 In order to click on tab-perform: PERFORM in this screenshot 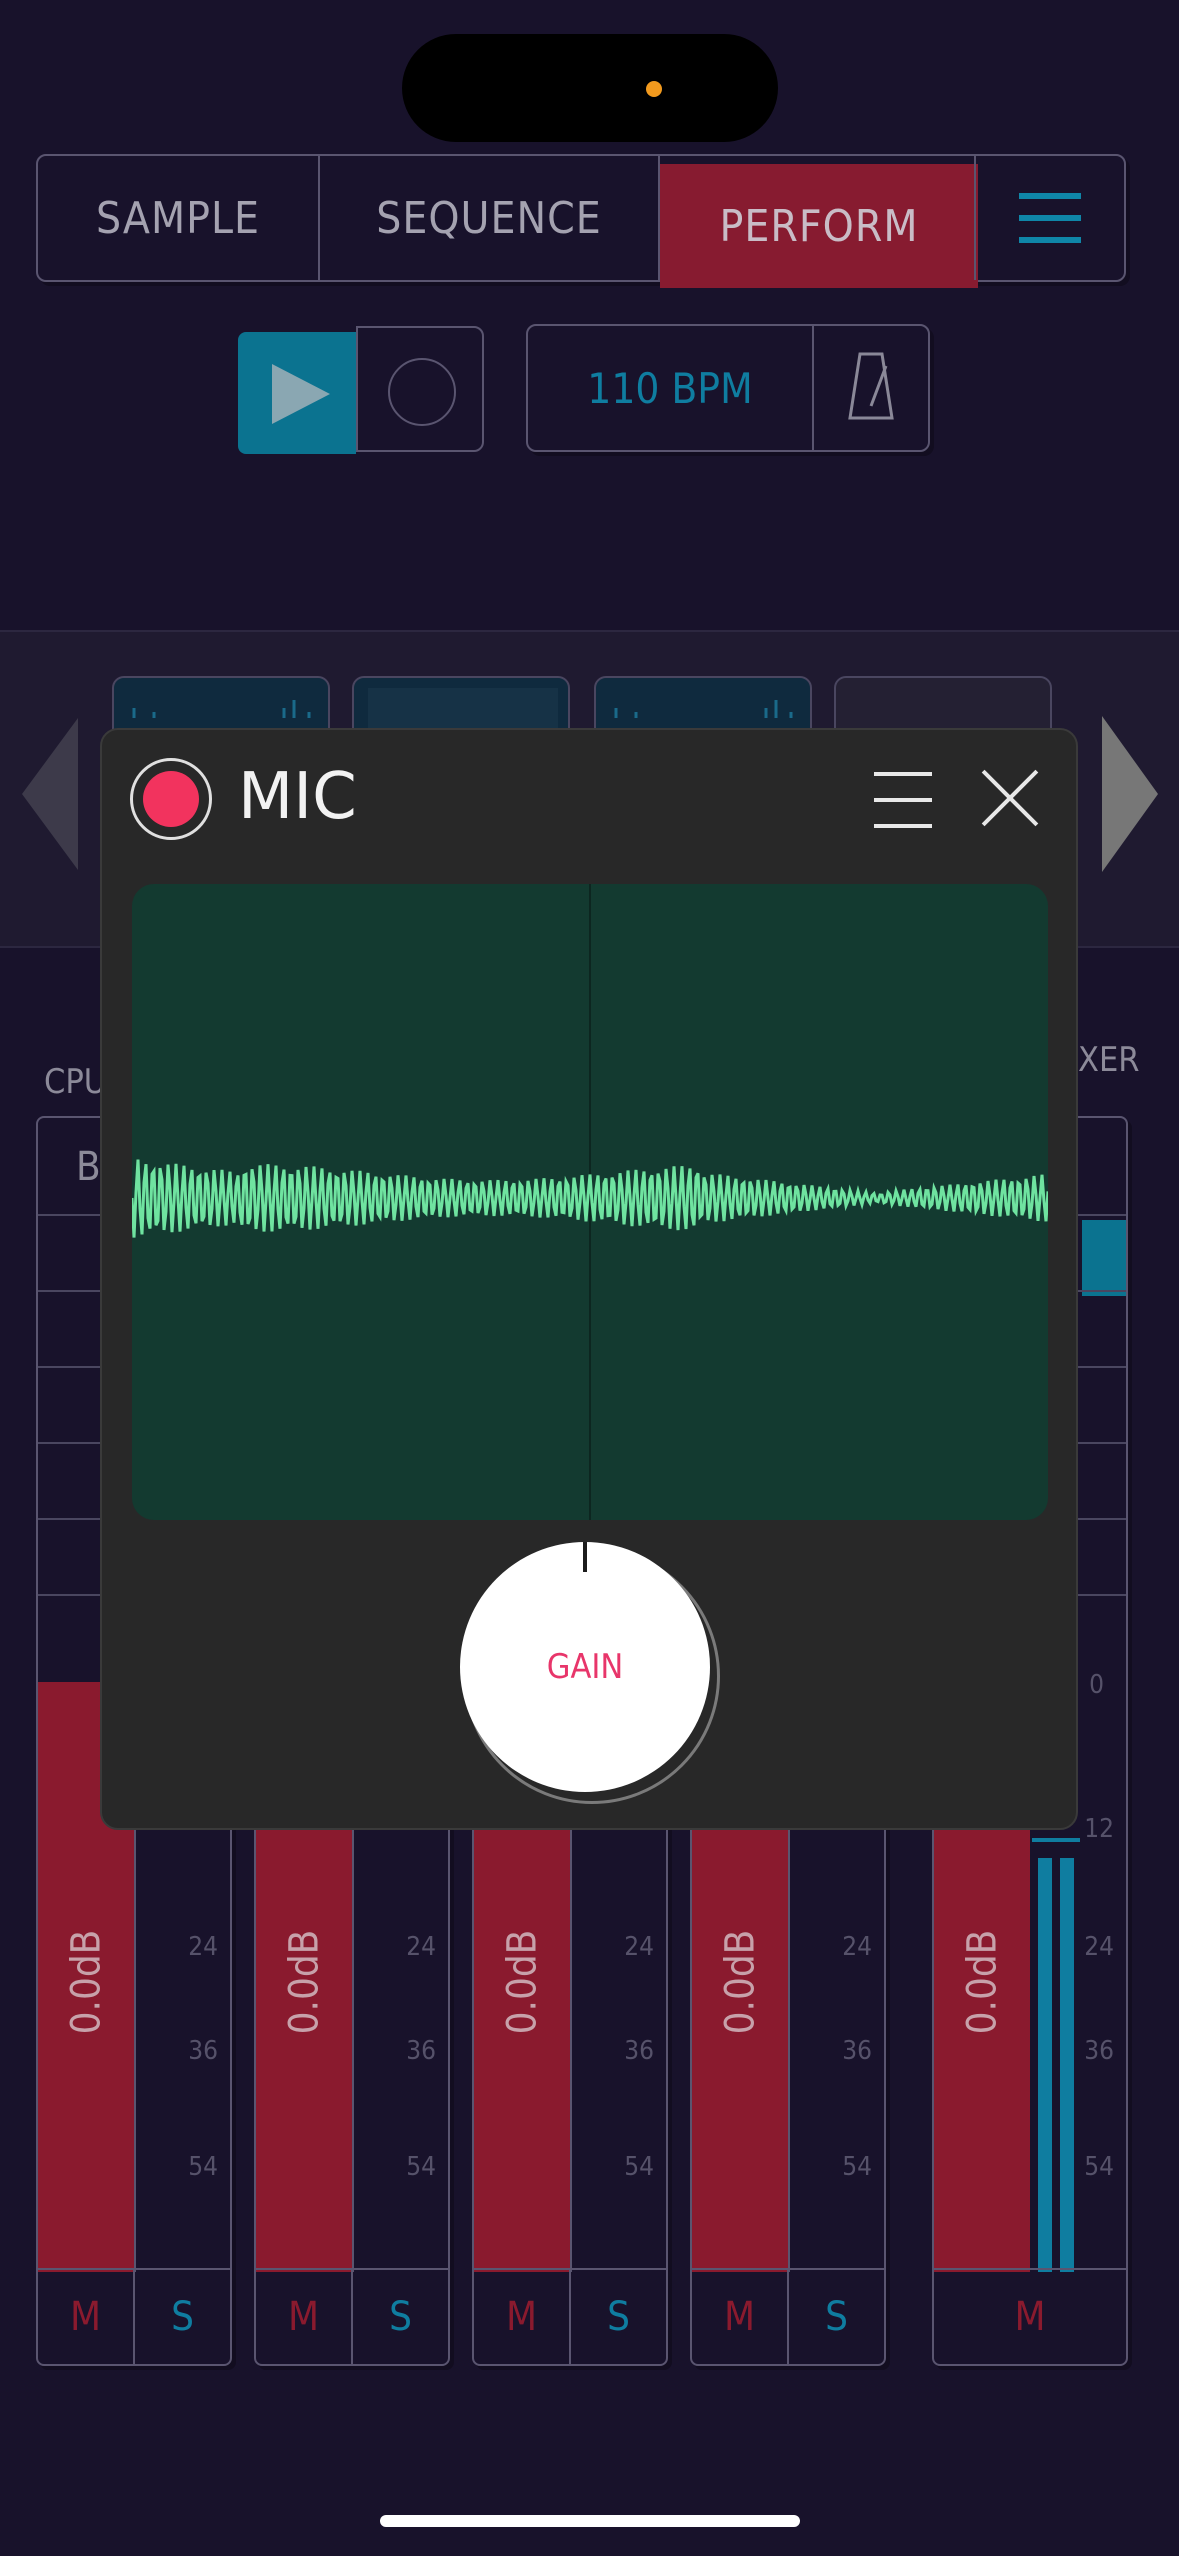, I will do `click(819, 226)`.